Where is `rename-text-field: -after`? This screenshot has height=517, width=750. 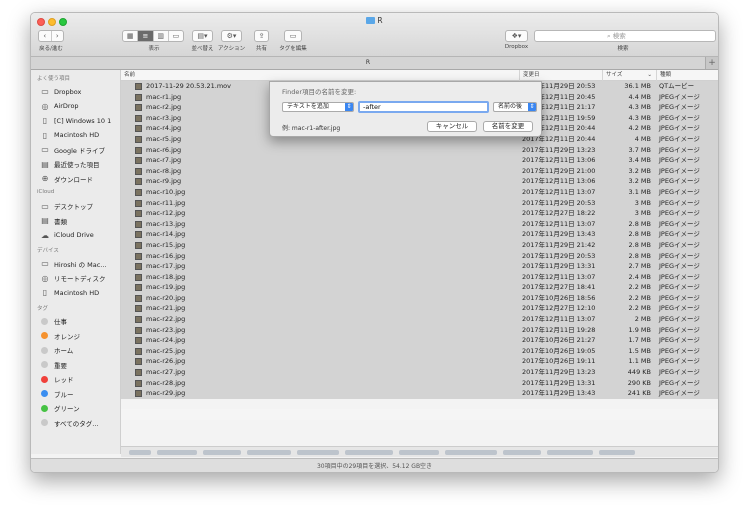
rename-text-field: -after is located at coordinates (423, 107).